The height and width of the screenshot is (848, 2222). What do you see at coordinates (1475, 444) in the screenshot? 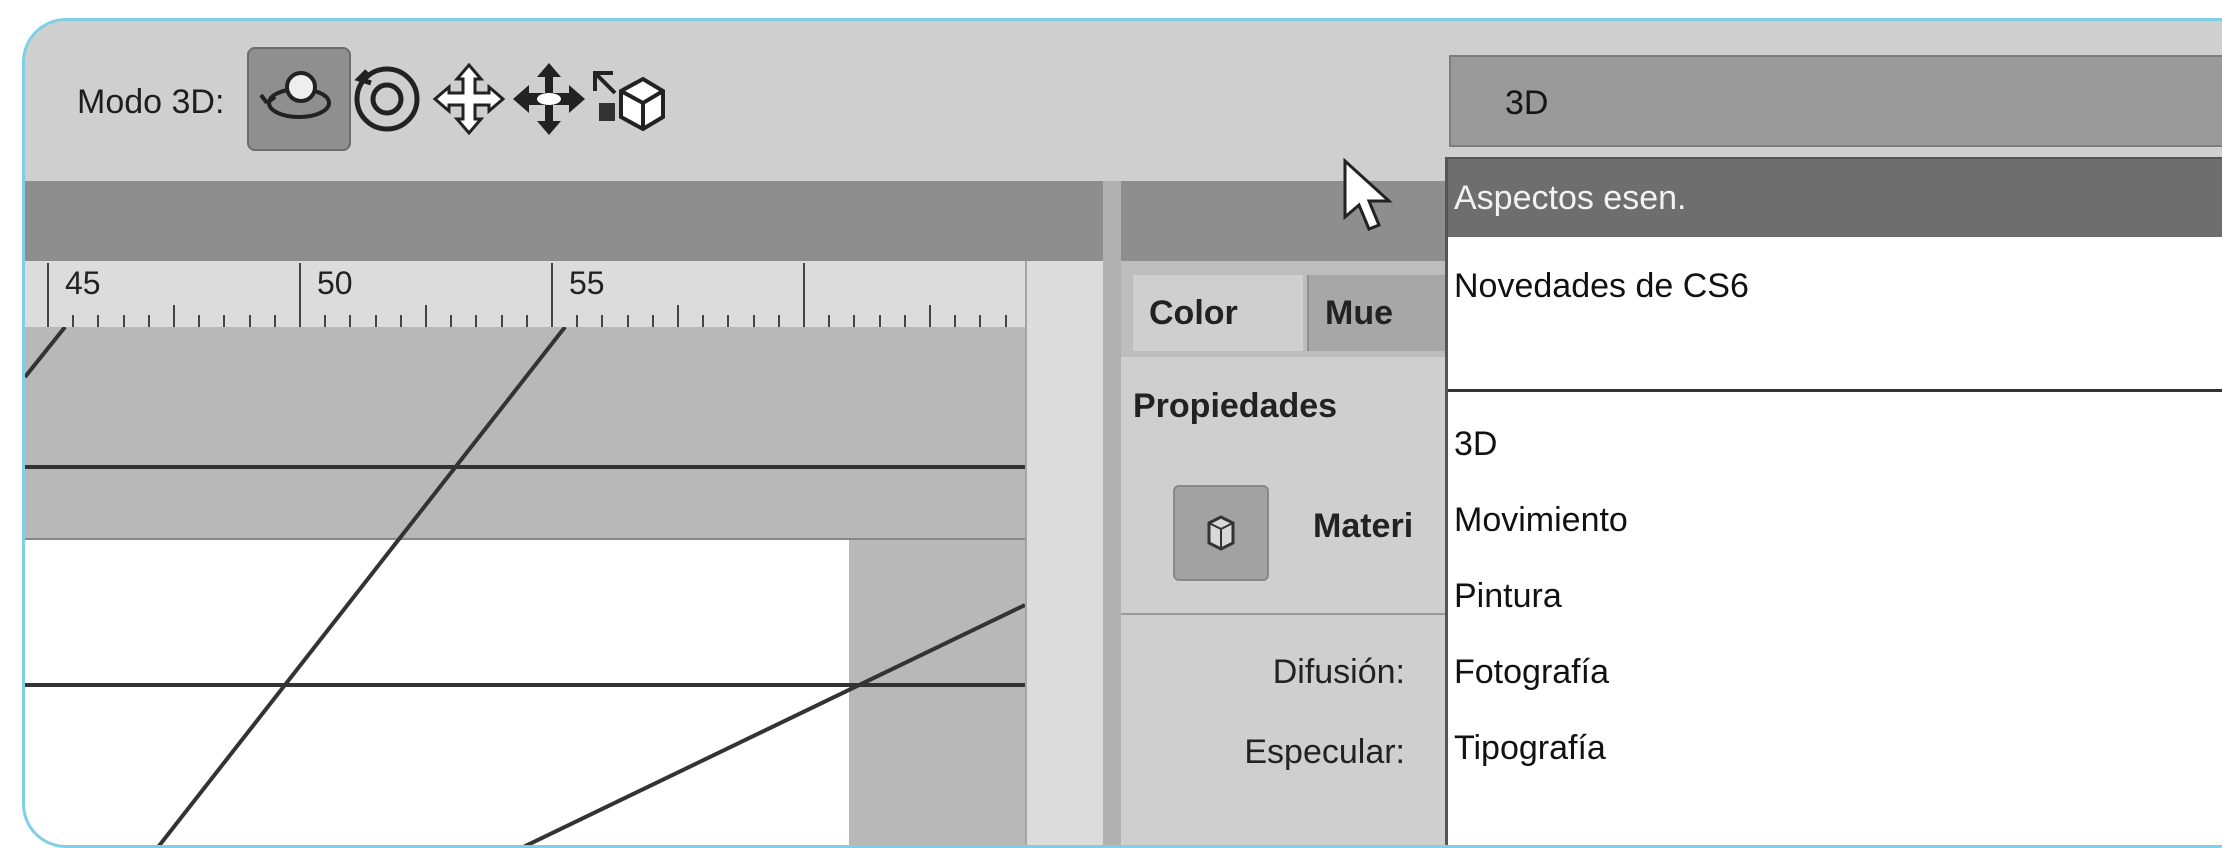
I see `menu-item-3d: 3D` at bounding box center [1475, 444].